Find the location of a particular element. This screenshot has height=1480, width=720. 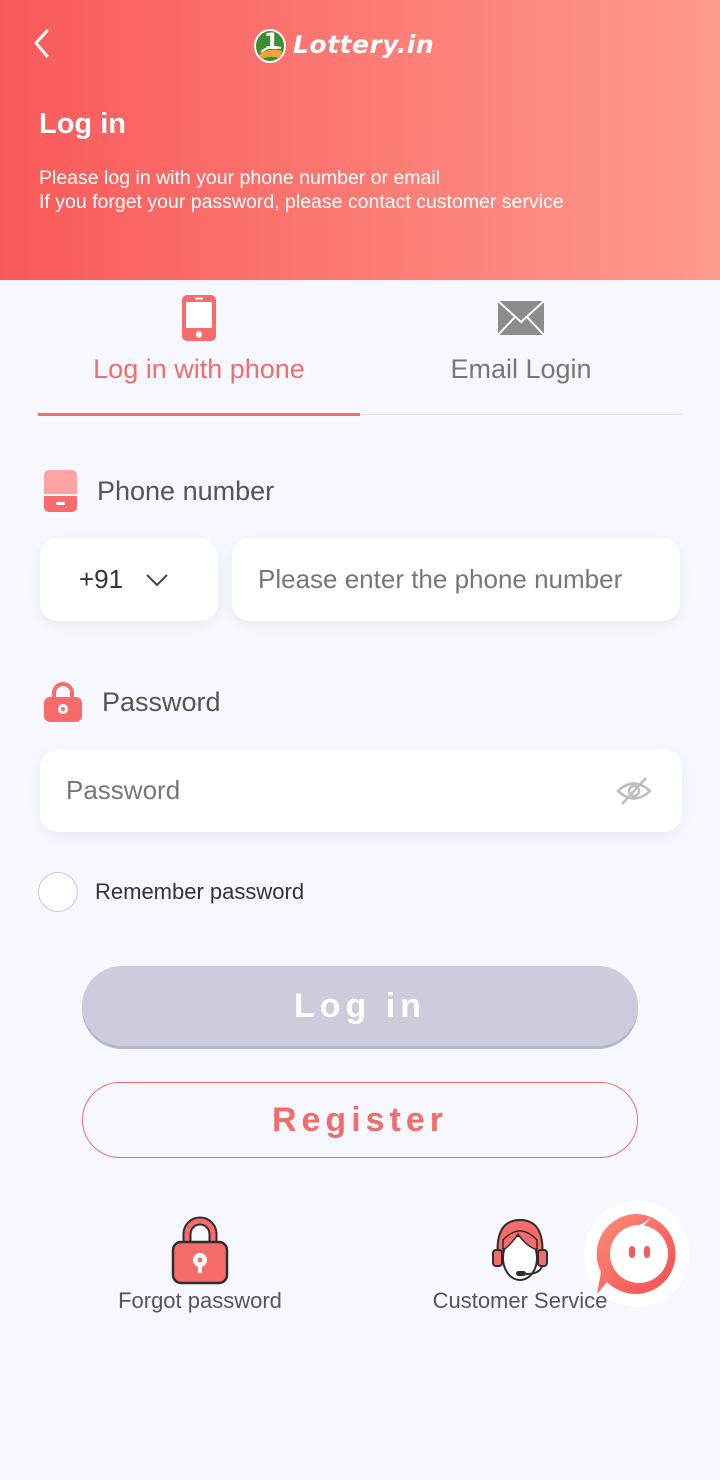

password-input-container is located at coordinates (361, 790).